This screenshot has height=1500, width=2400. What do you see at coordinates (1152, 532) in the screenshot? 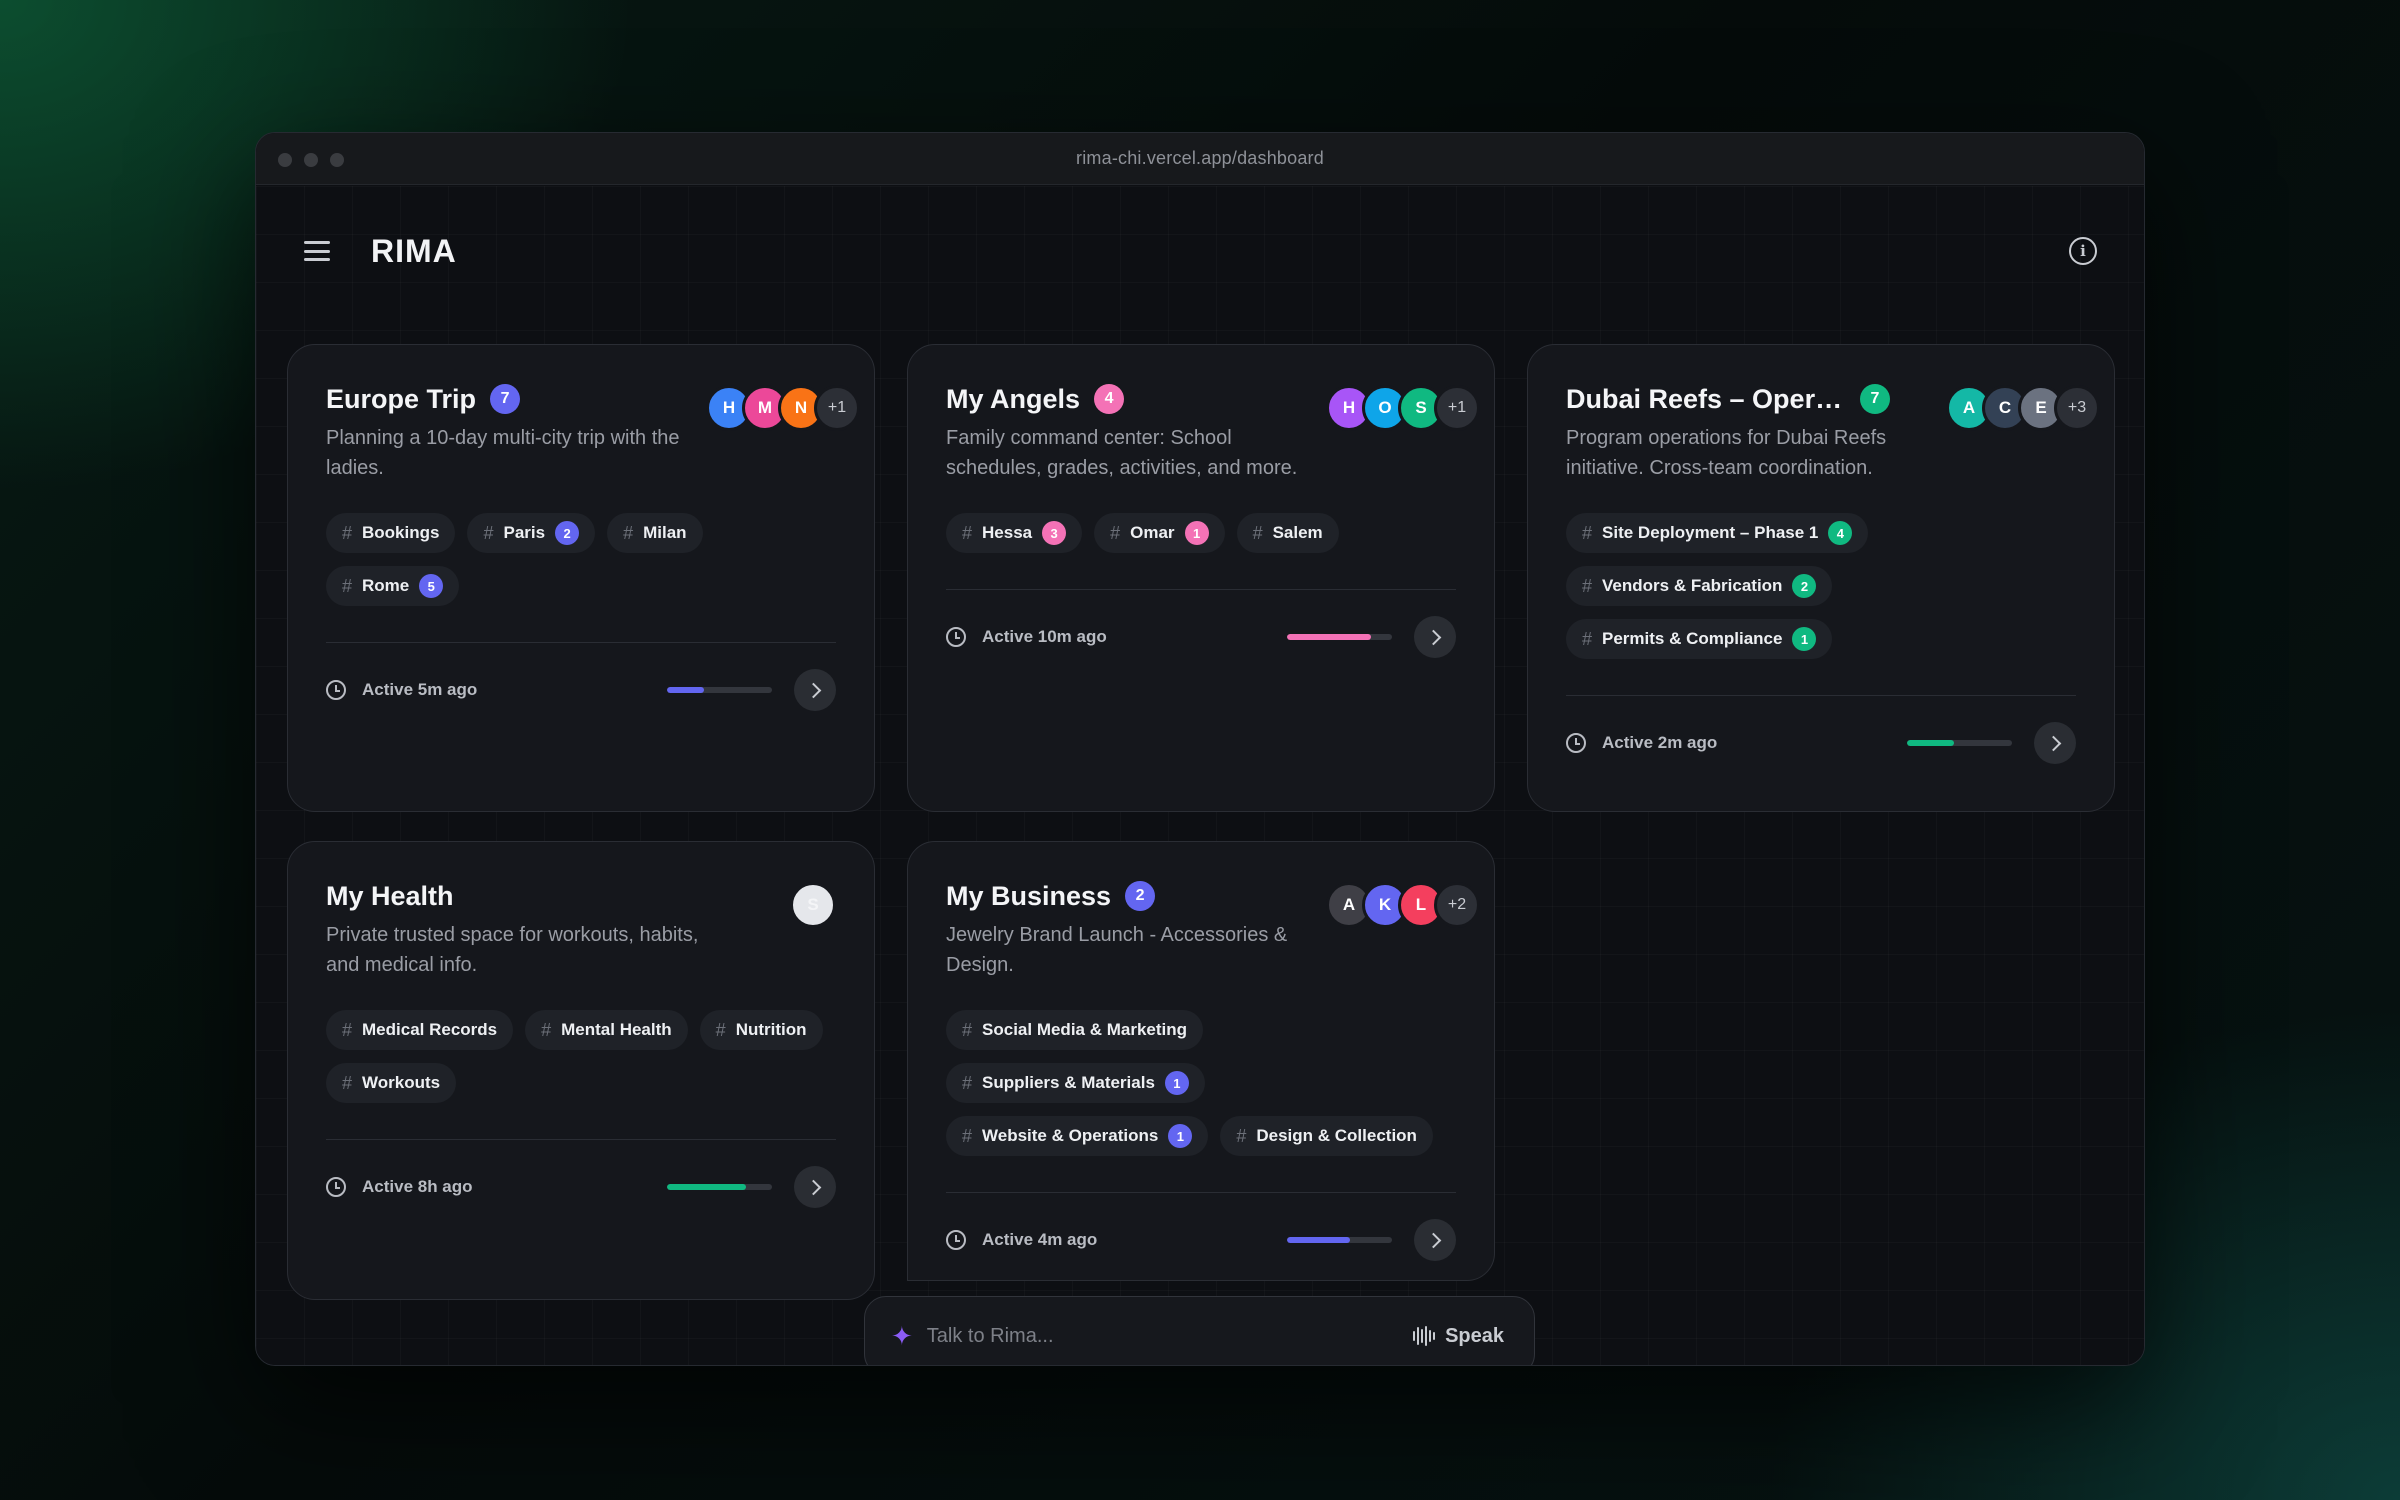
I see `channel-tag-label: Omar` at bounding box center [1152, 532].